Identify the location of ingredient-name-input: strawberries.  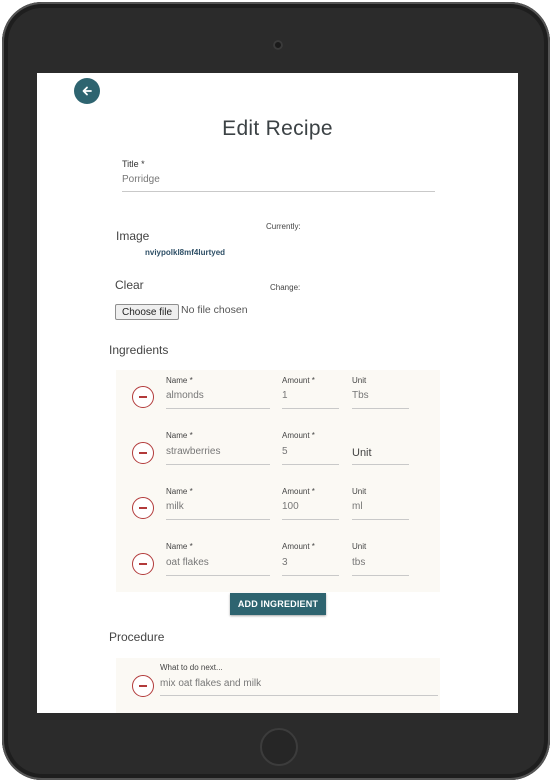
(193, 451).